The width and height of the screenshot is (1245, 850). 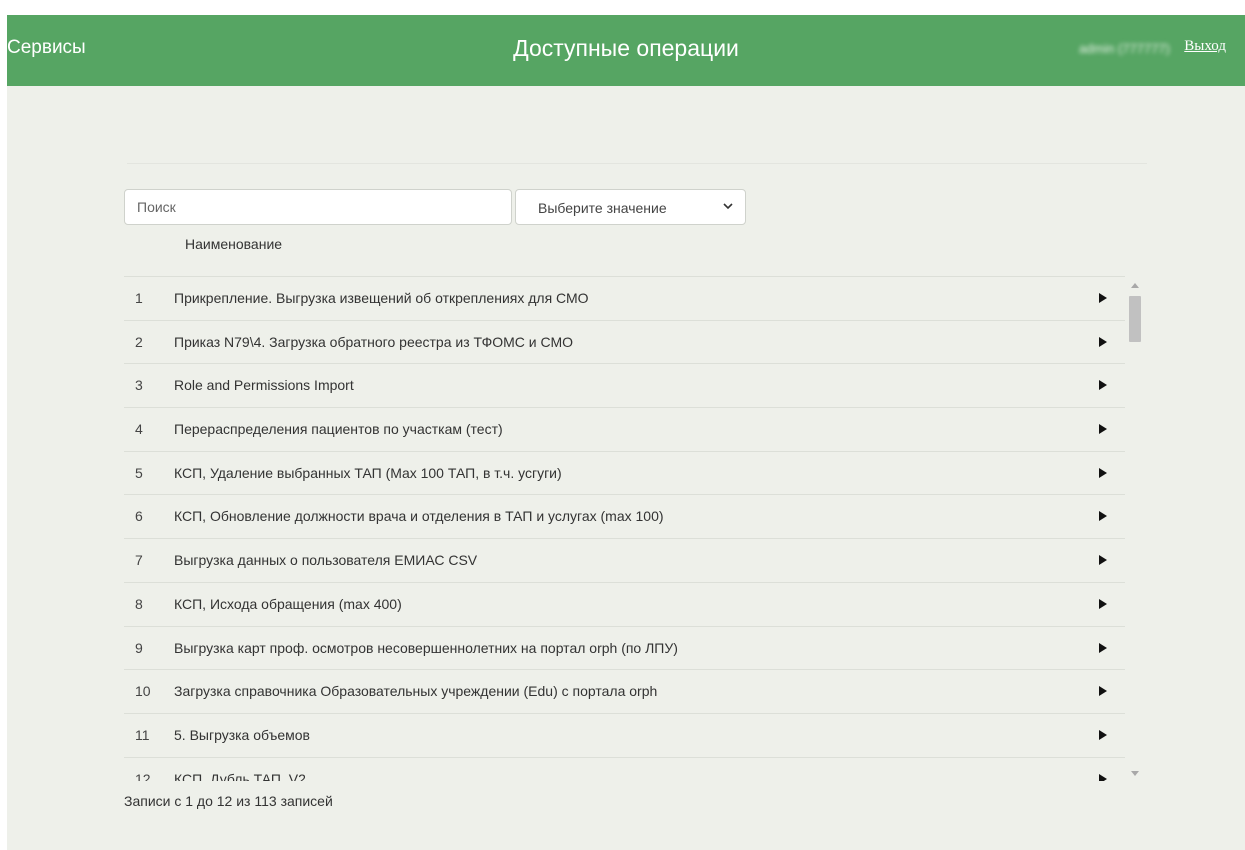 I want to click on search-input, so click(x=318, y=207).